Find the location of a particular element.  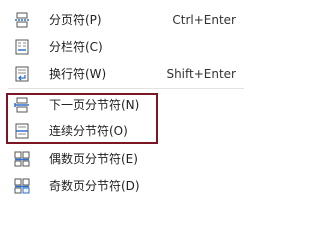

page-break-icon is located at coordinates (22, 20).